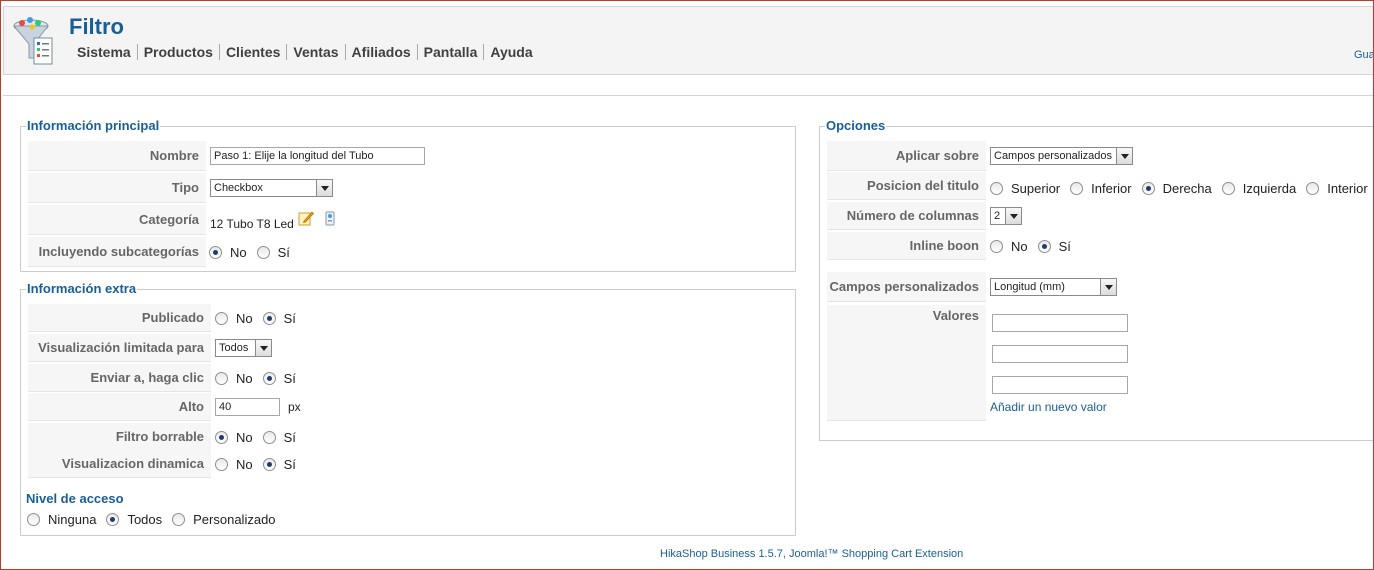  What do you see at coordinates (32, 41) in the screenshot?
I see `filter-funnel-icon` at bounding box center [32, 41].